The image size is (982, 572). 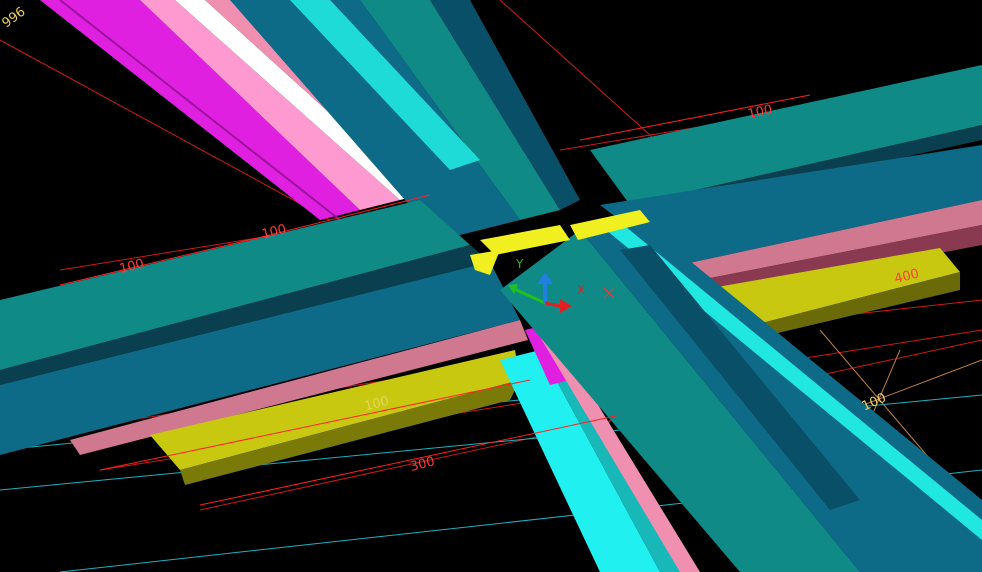 What do you see at coordinates (519, 264) in the screenshot?
I see `ucs-y-label: Y` at bounding box center [519, 264].